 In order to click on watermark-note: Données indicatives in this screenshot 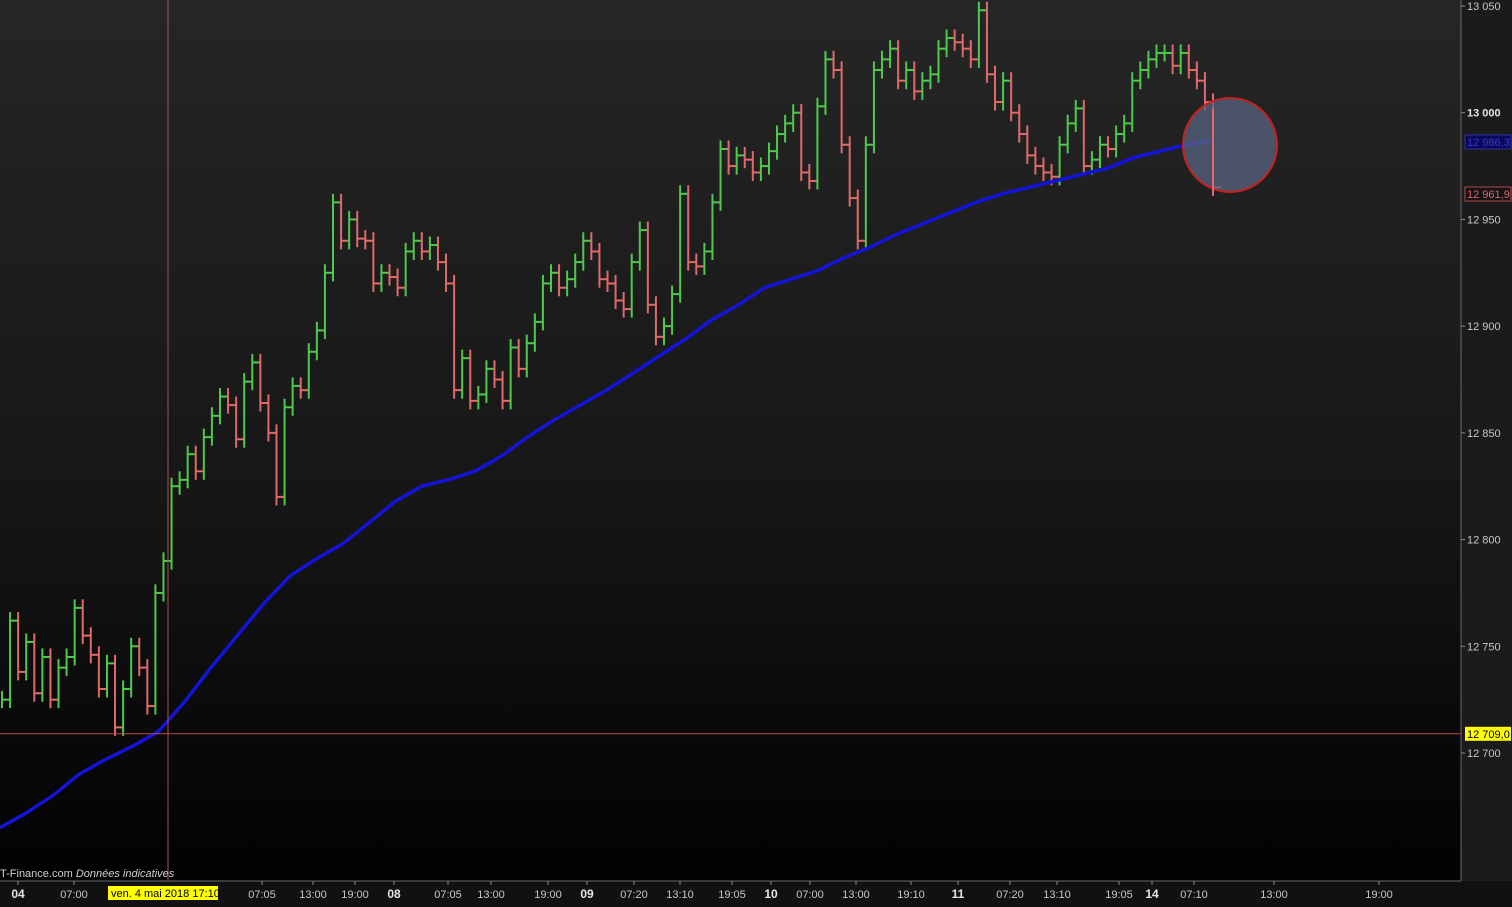, I will do `click(125, 874)`.